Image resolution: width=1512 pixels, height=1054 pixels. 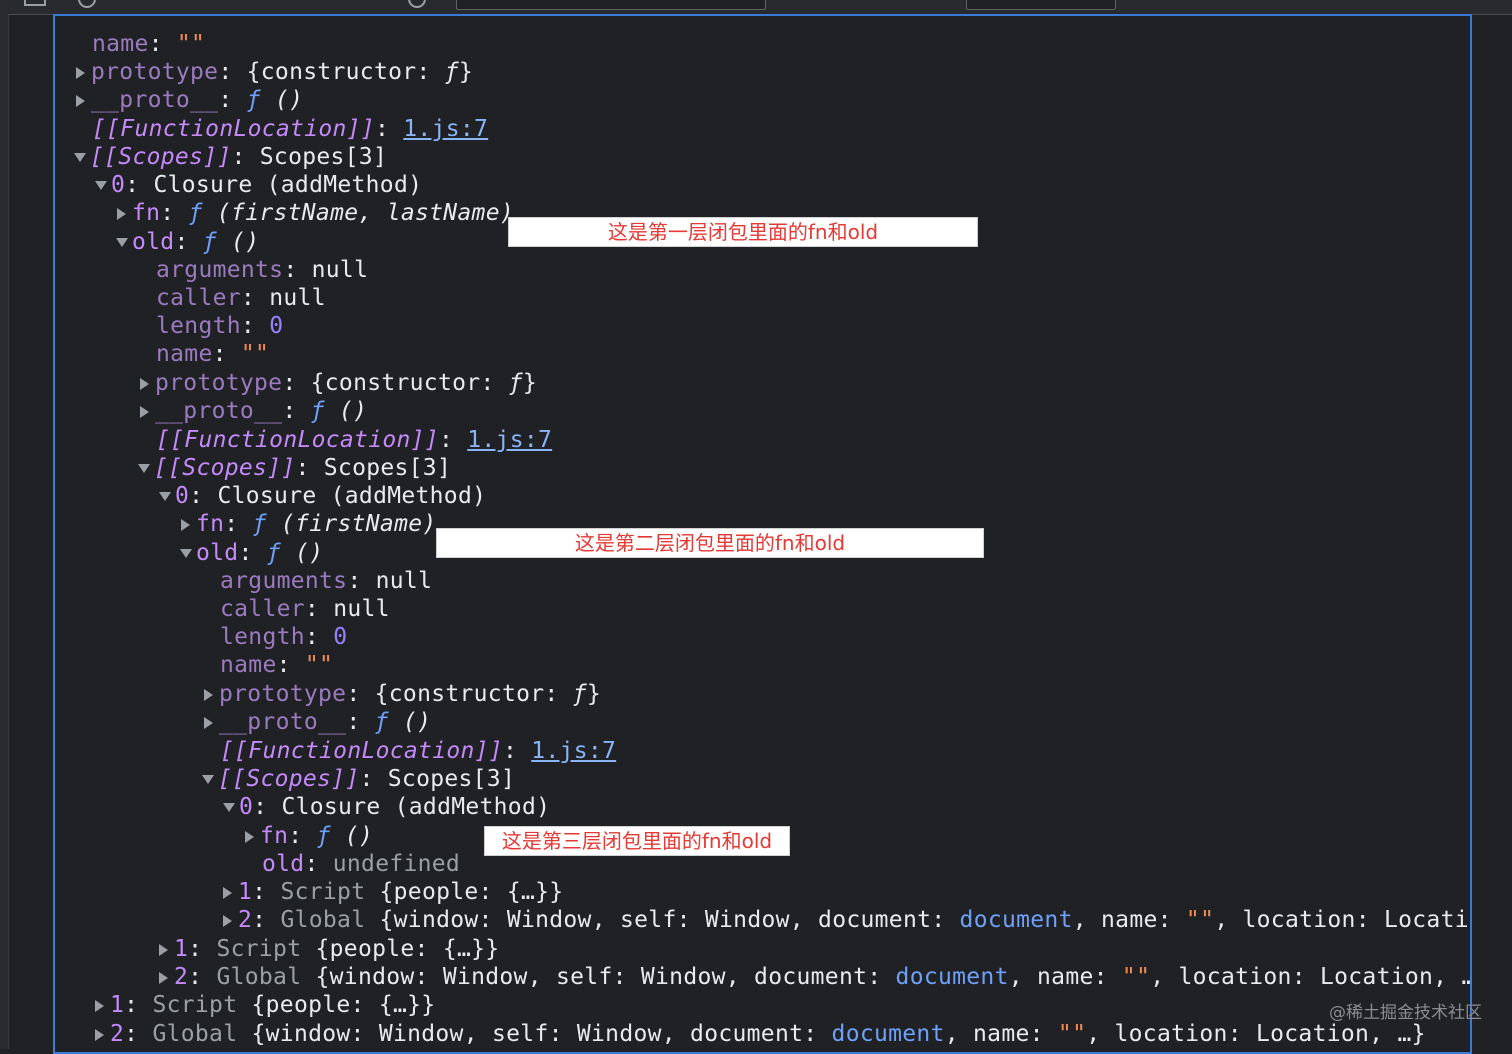 What do you see at coordinates (283, 694) in the screenshot?
I see `property-key: prototype` at bounding box center [283, 694].